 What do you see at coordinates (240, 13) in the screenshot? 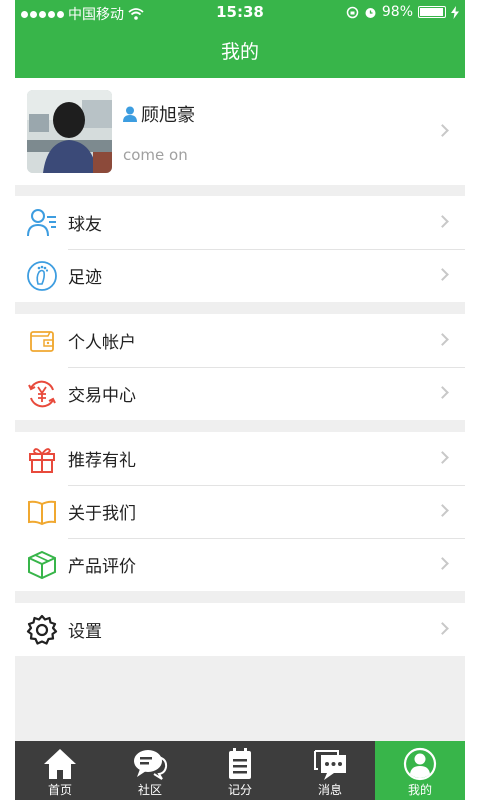
I see `status-bar: 中国移动 15:38 98%` at bounding box center [240, 13].